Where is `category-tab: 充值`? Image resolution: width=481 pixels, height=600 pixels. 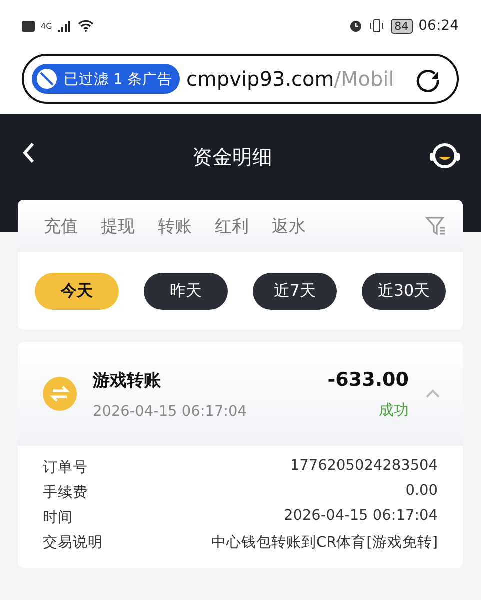 category-tab: 充值 is located at coordinates (61, 226).